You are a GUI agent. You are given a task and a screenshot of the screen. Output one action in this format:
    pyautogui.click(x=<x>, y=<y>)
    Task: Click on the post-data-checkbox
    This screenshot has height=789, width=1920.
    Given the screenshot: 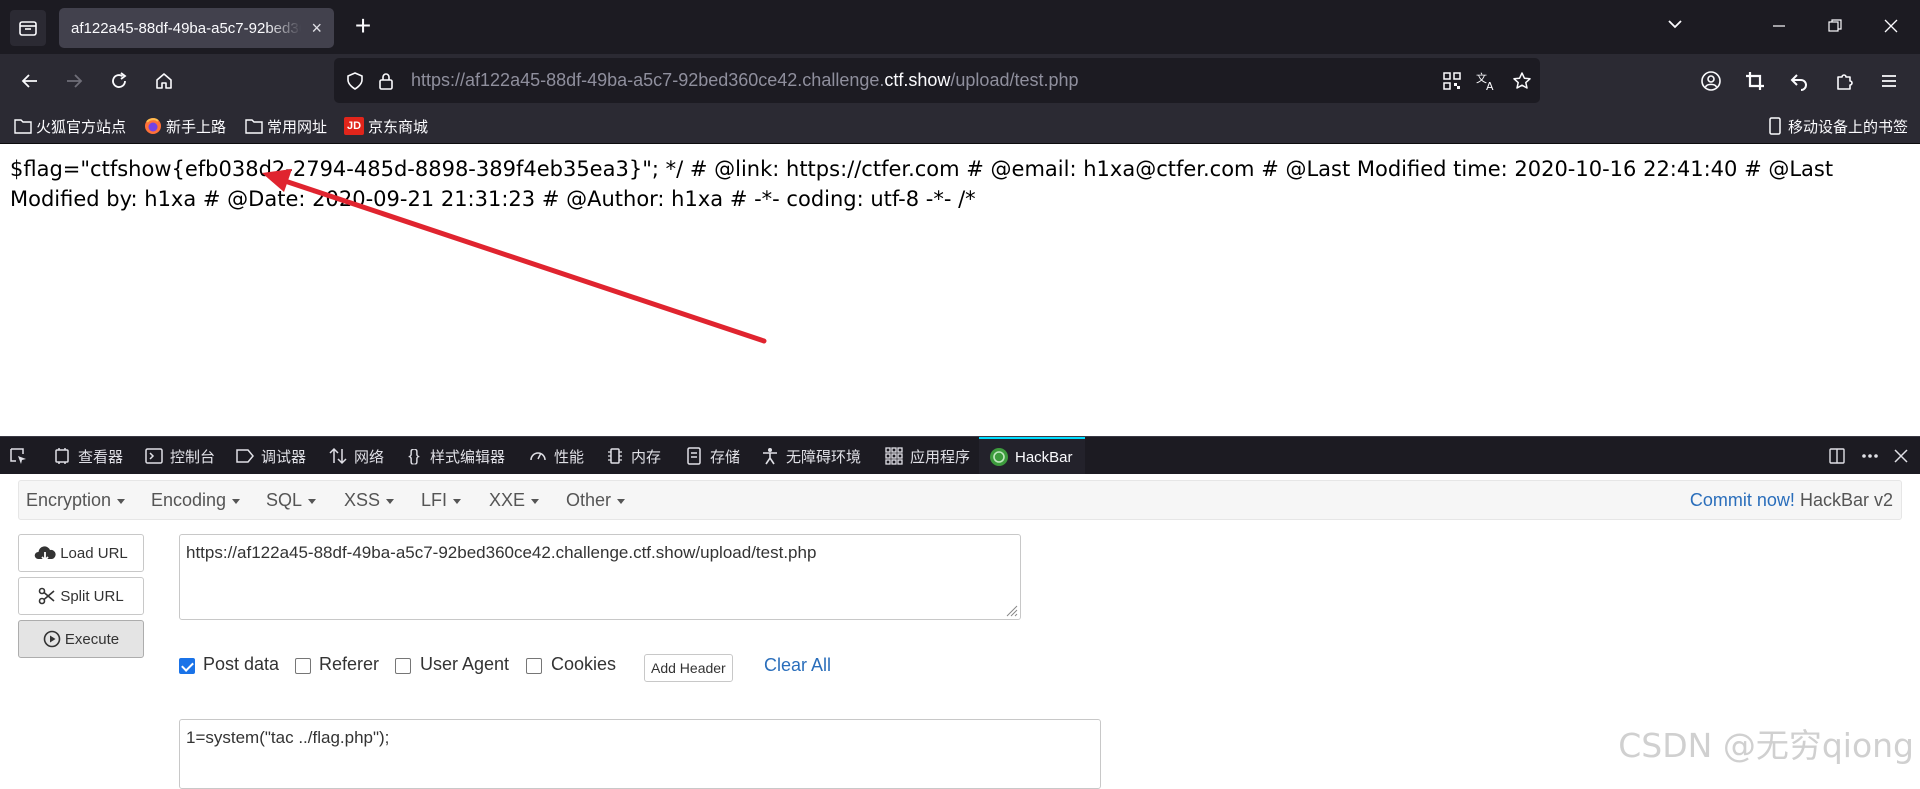 What is the action you would take?
    pyautogui.click(x=187, y=666)
    